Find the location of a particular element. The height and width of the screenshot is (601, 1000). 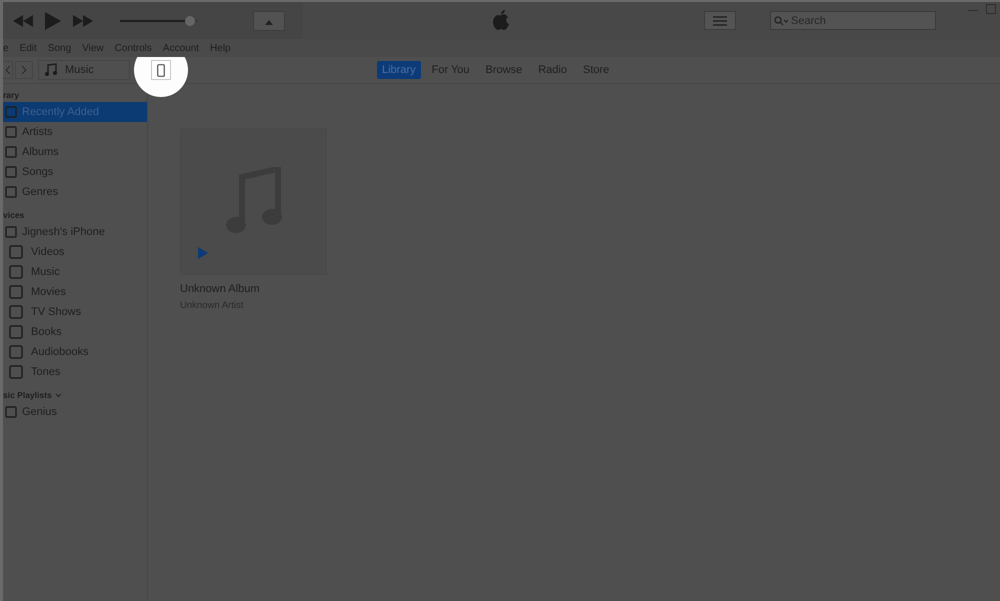

maximize-icon is located at coordinates (991, 9).